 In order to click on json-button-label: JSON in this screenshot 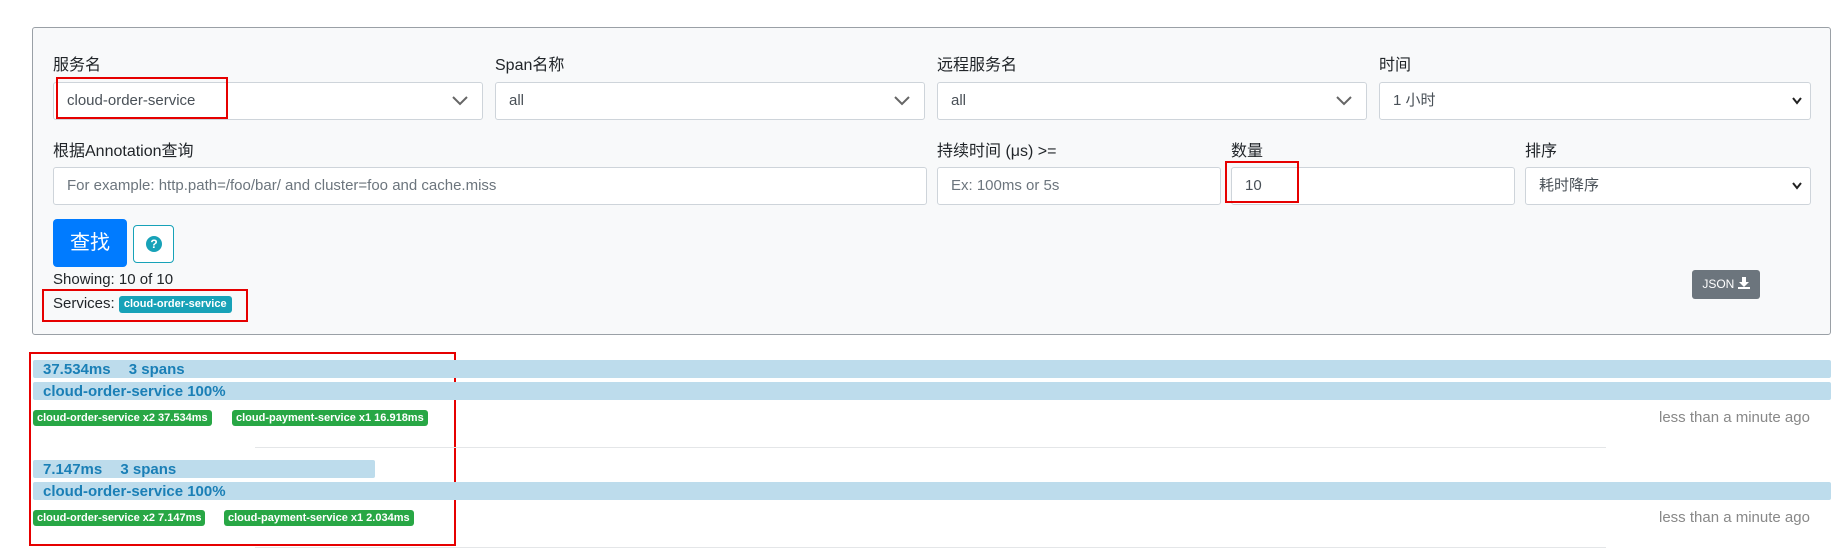, I will do `click(1718, 284)`.